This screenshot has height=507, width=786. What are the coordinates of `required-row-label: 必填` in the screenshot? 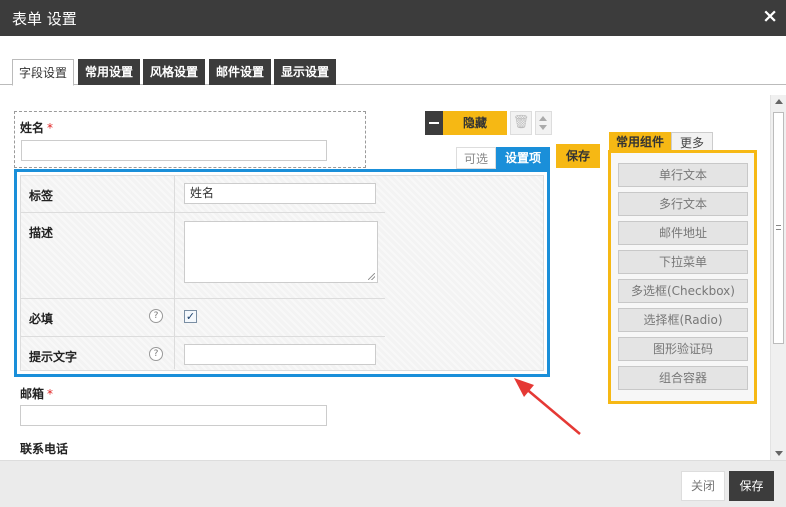 It's located at (41, 319).